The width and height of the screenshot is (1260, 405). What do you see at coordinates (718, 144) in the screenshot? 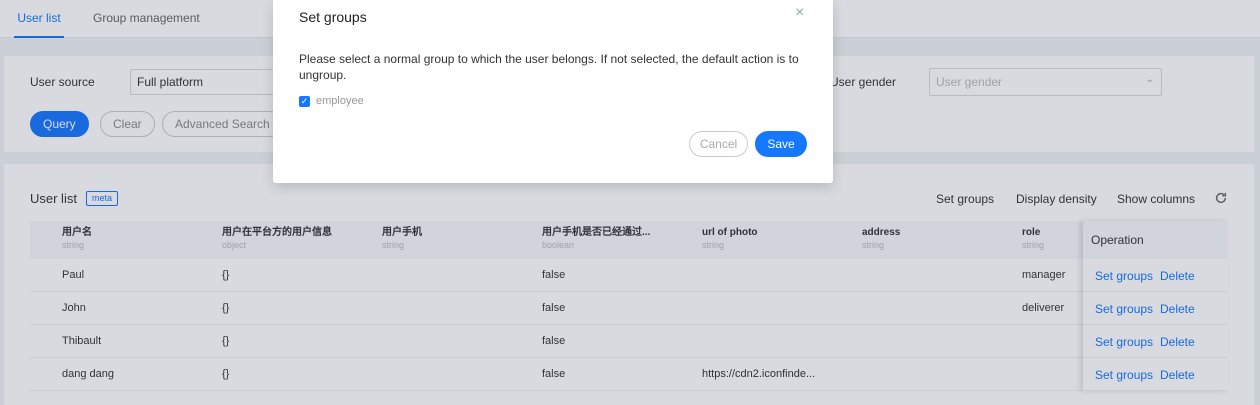
I see `cancel-button: Cancel` at bounding box center [718, 144].